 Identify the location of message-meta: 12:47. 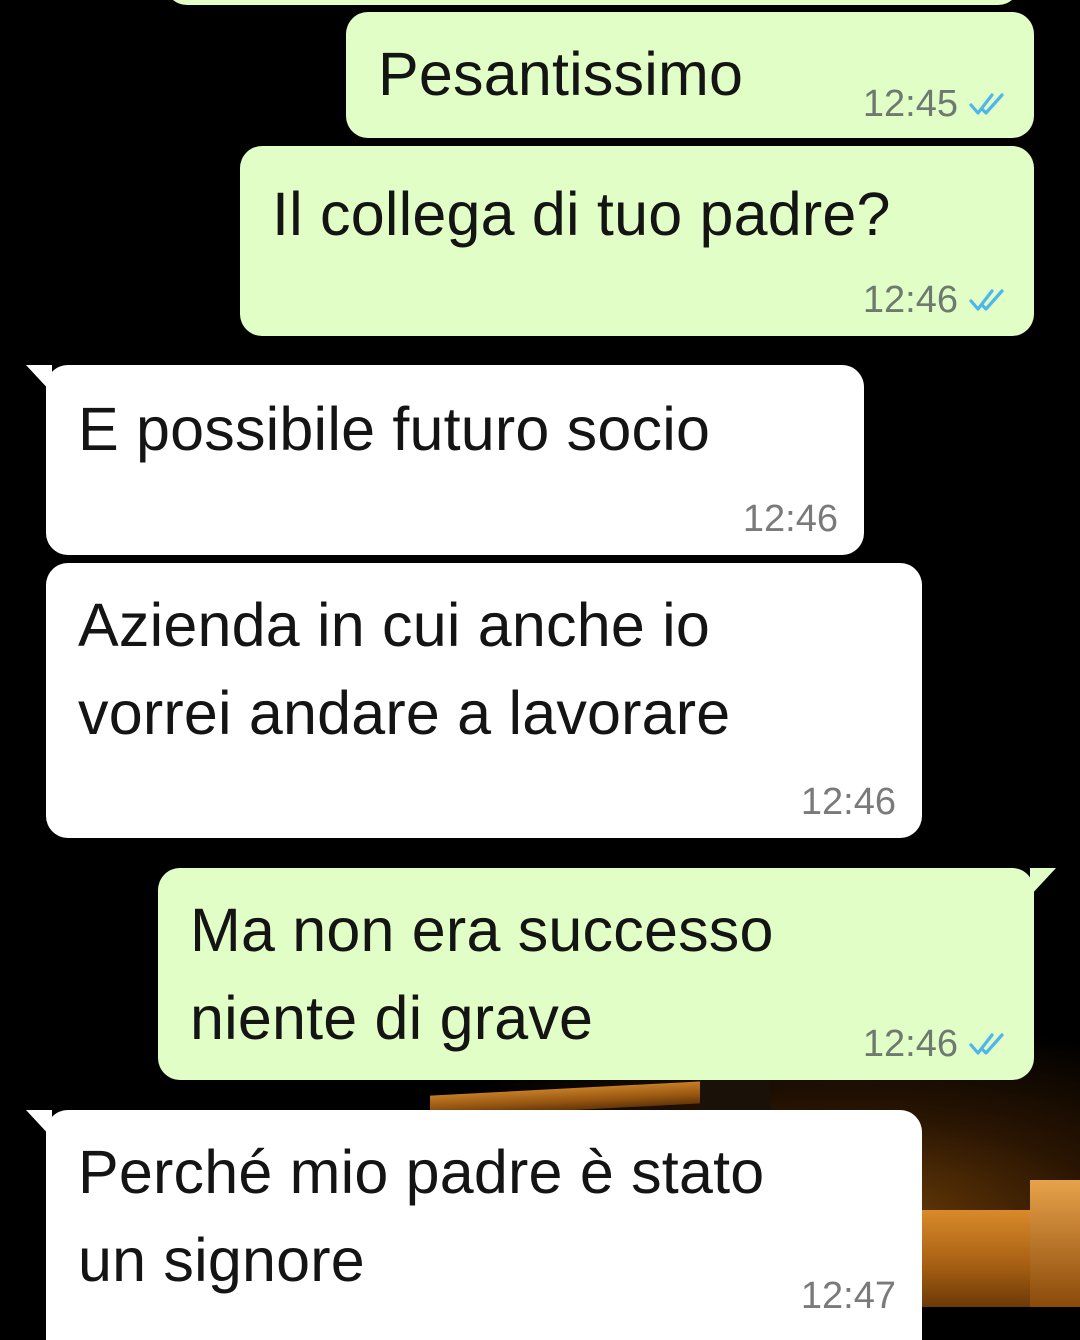
(848, 1296).